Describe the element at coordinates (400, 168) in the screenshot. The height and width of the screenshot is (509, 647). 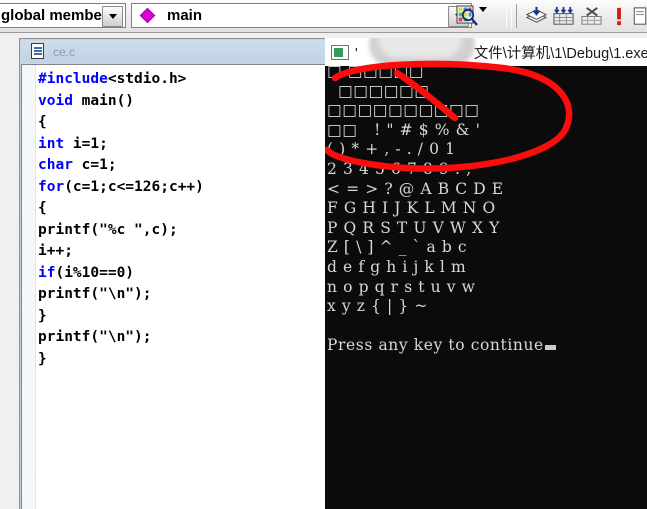
I see `console-output-line: 2 3 4 5 6 7 8 9 : ;` at that location.